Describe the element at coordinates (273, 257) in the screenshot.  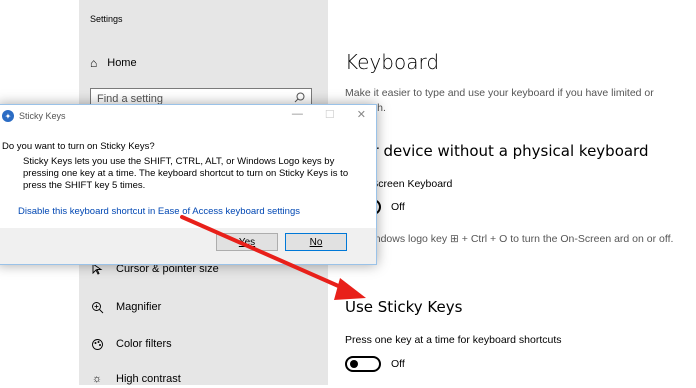
I see `annotation-arrow` at that location.